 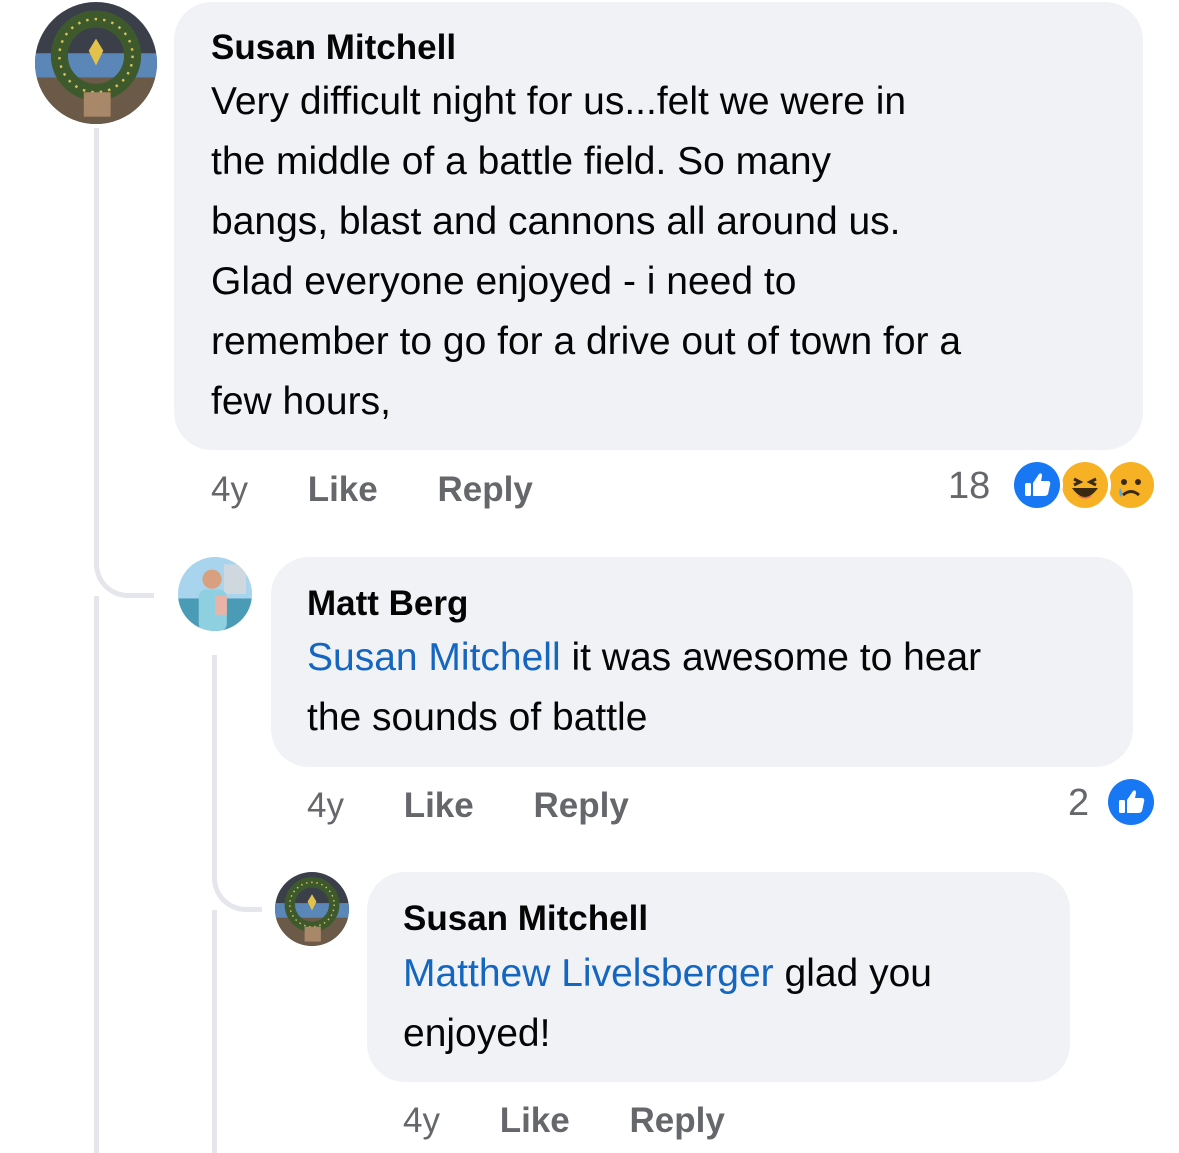 I want to click on comment-text-line: enjoyed!, so click(x=477, y=1033).